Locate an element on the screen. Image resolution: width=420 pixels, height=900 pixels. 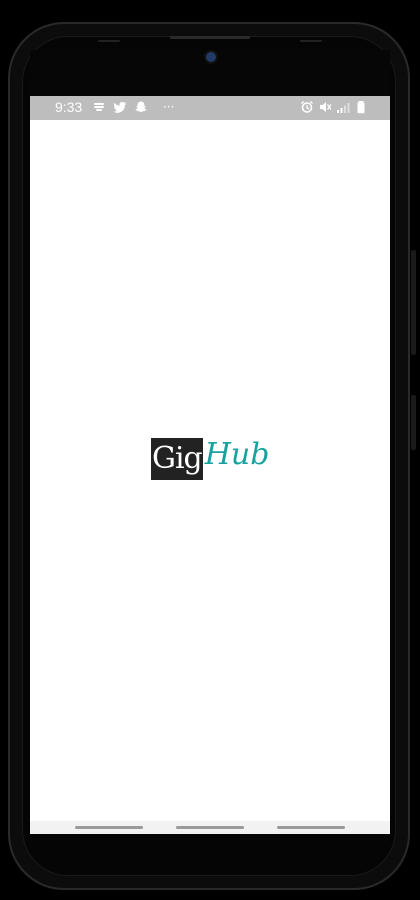
earpiece-speaker is located at coordinates (210, 37).